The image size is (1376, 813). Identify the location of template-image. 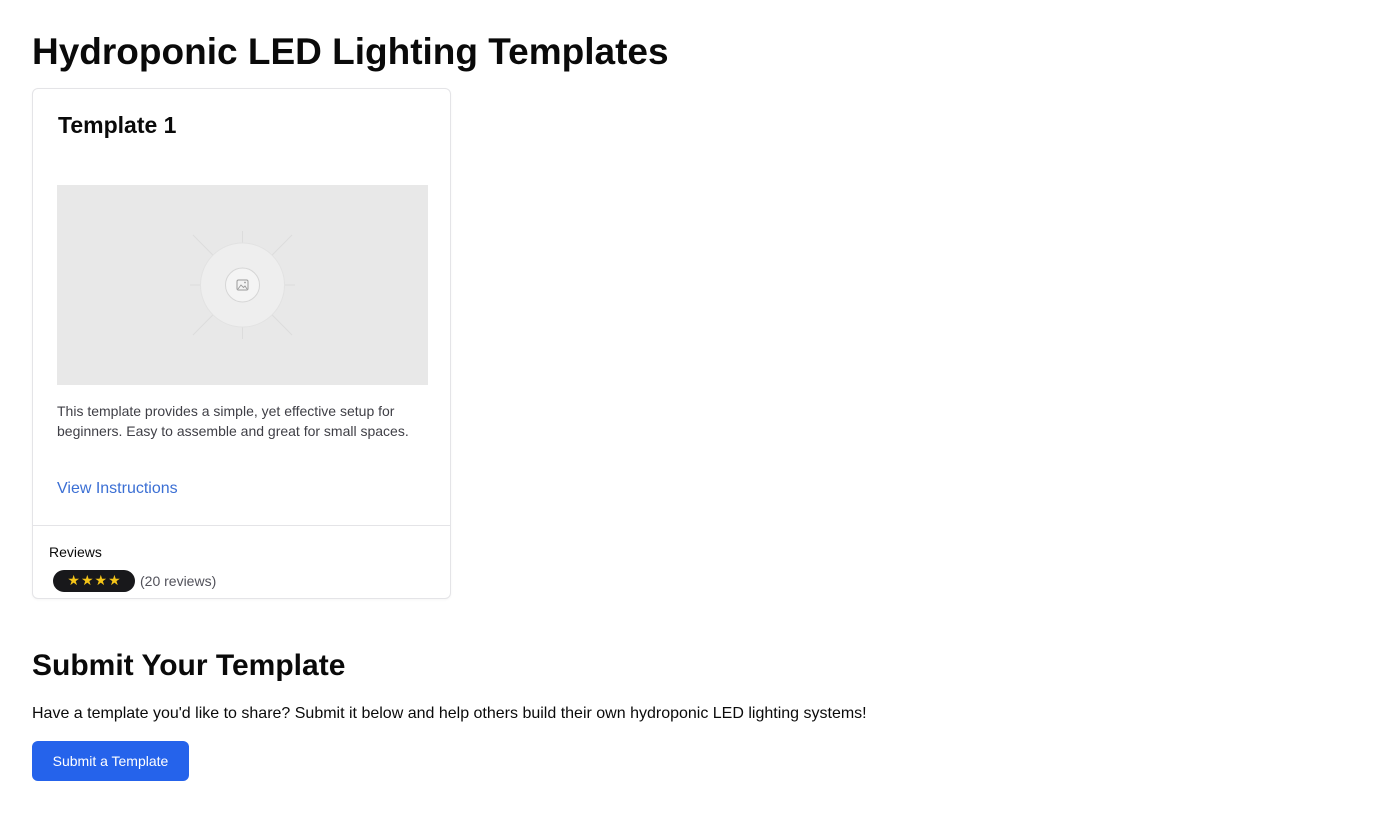
(242, 285).